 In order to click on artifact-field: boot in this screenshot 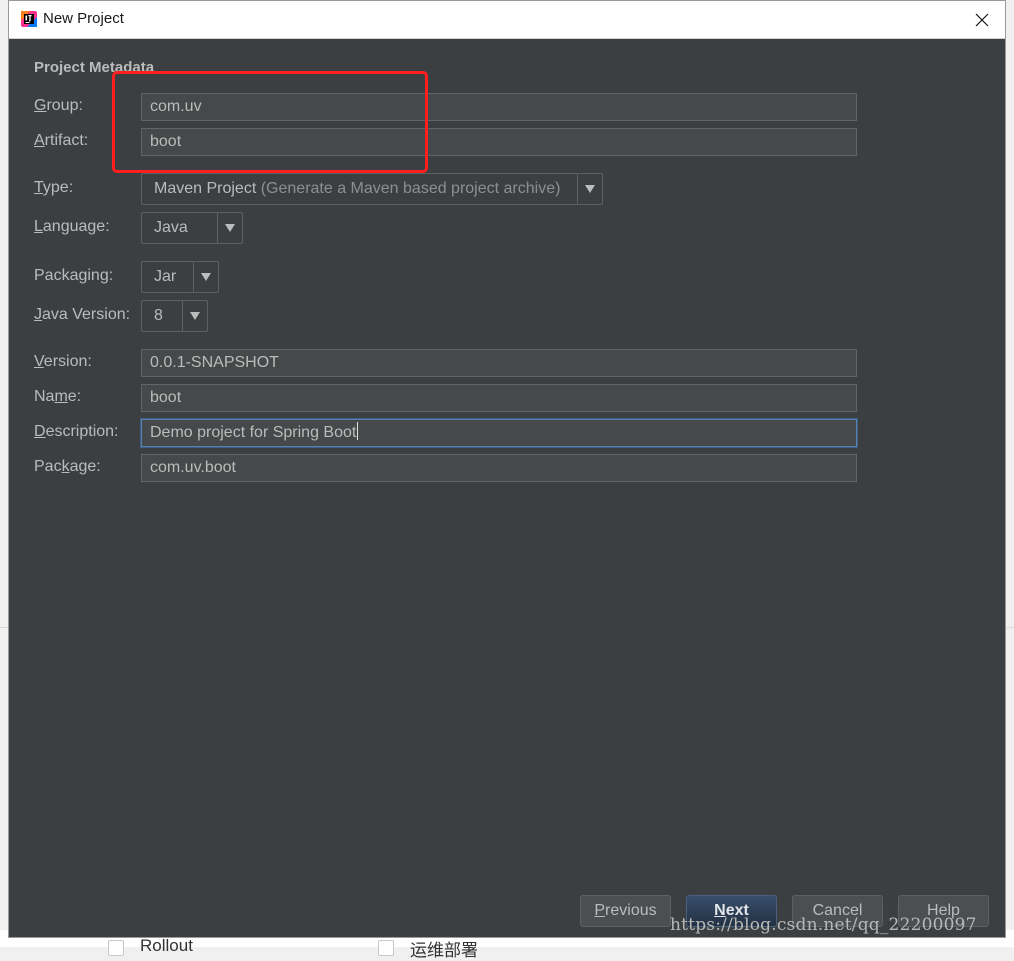, I will do `click(499, 142)`.